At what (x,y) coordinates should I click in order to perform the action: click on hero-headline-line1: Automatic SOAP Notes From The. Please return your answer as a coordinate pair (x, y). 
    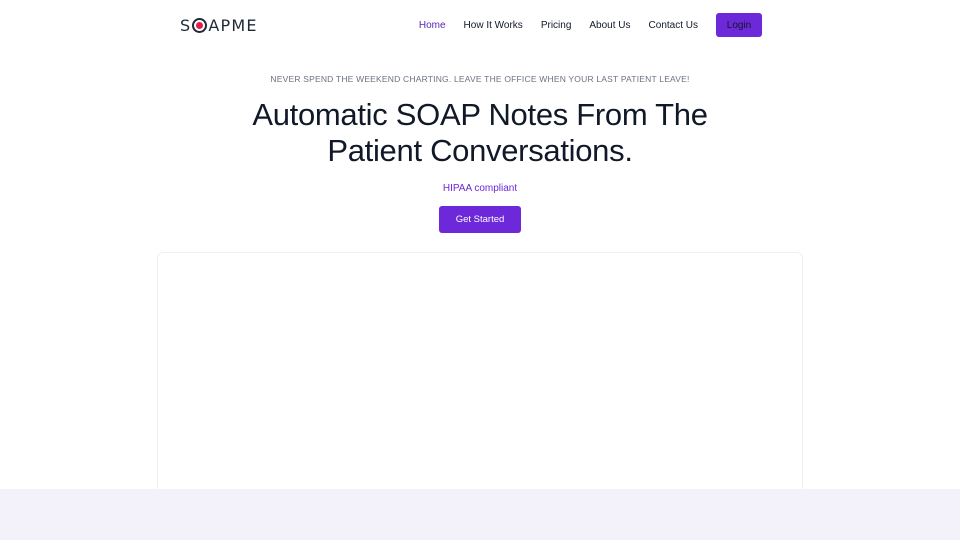
    Looking at the image, I should click on (480, 114).